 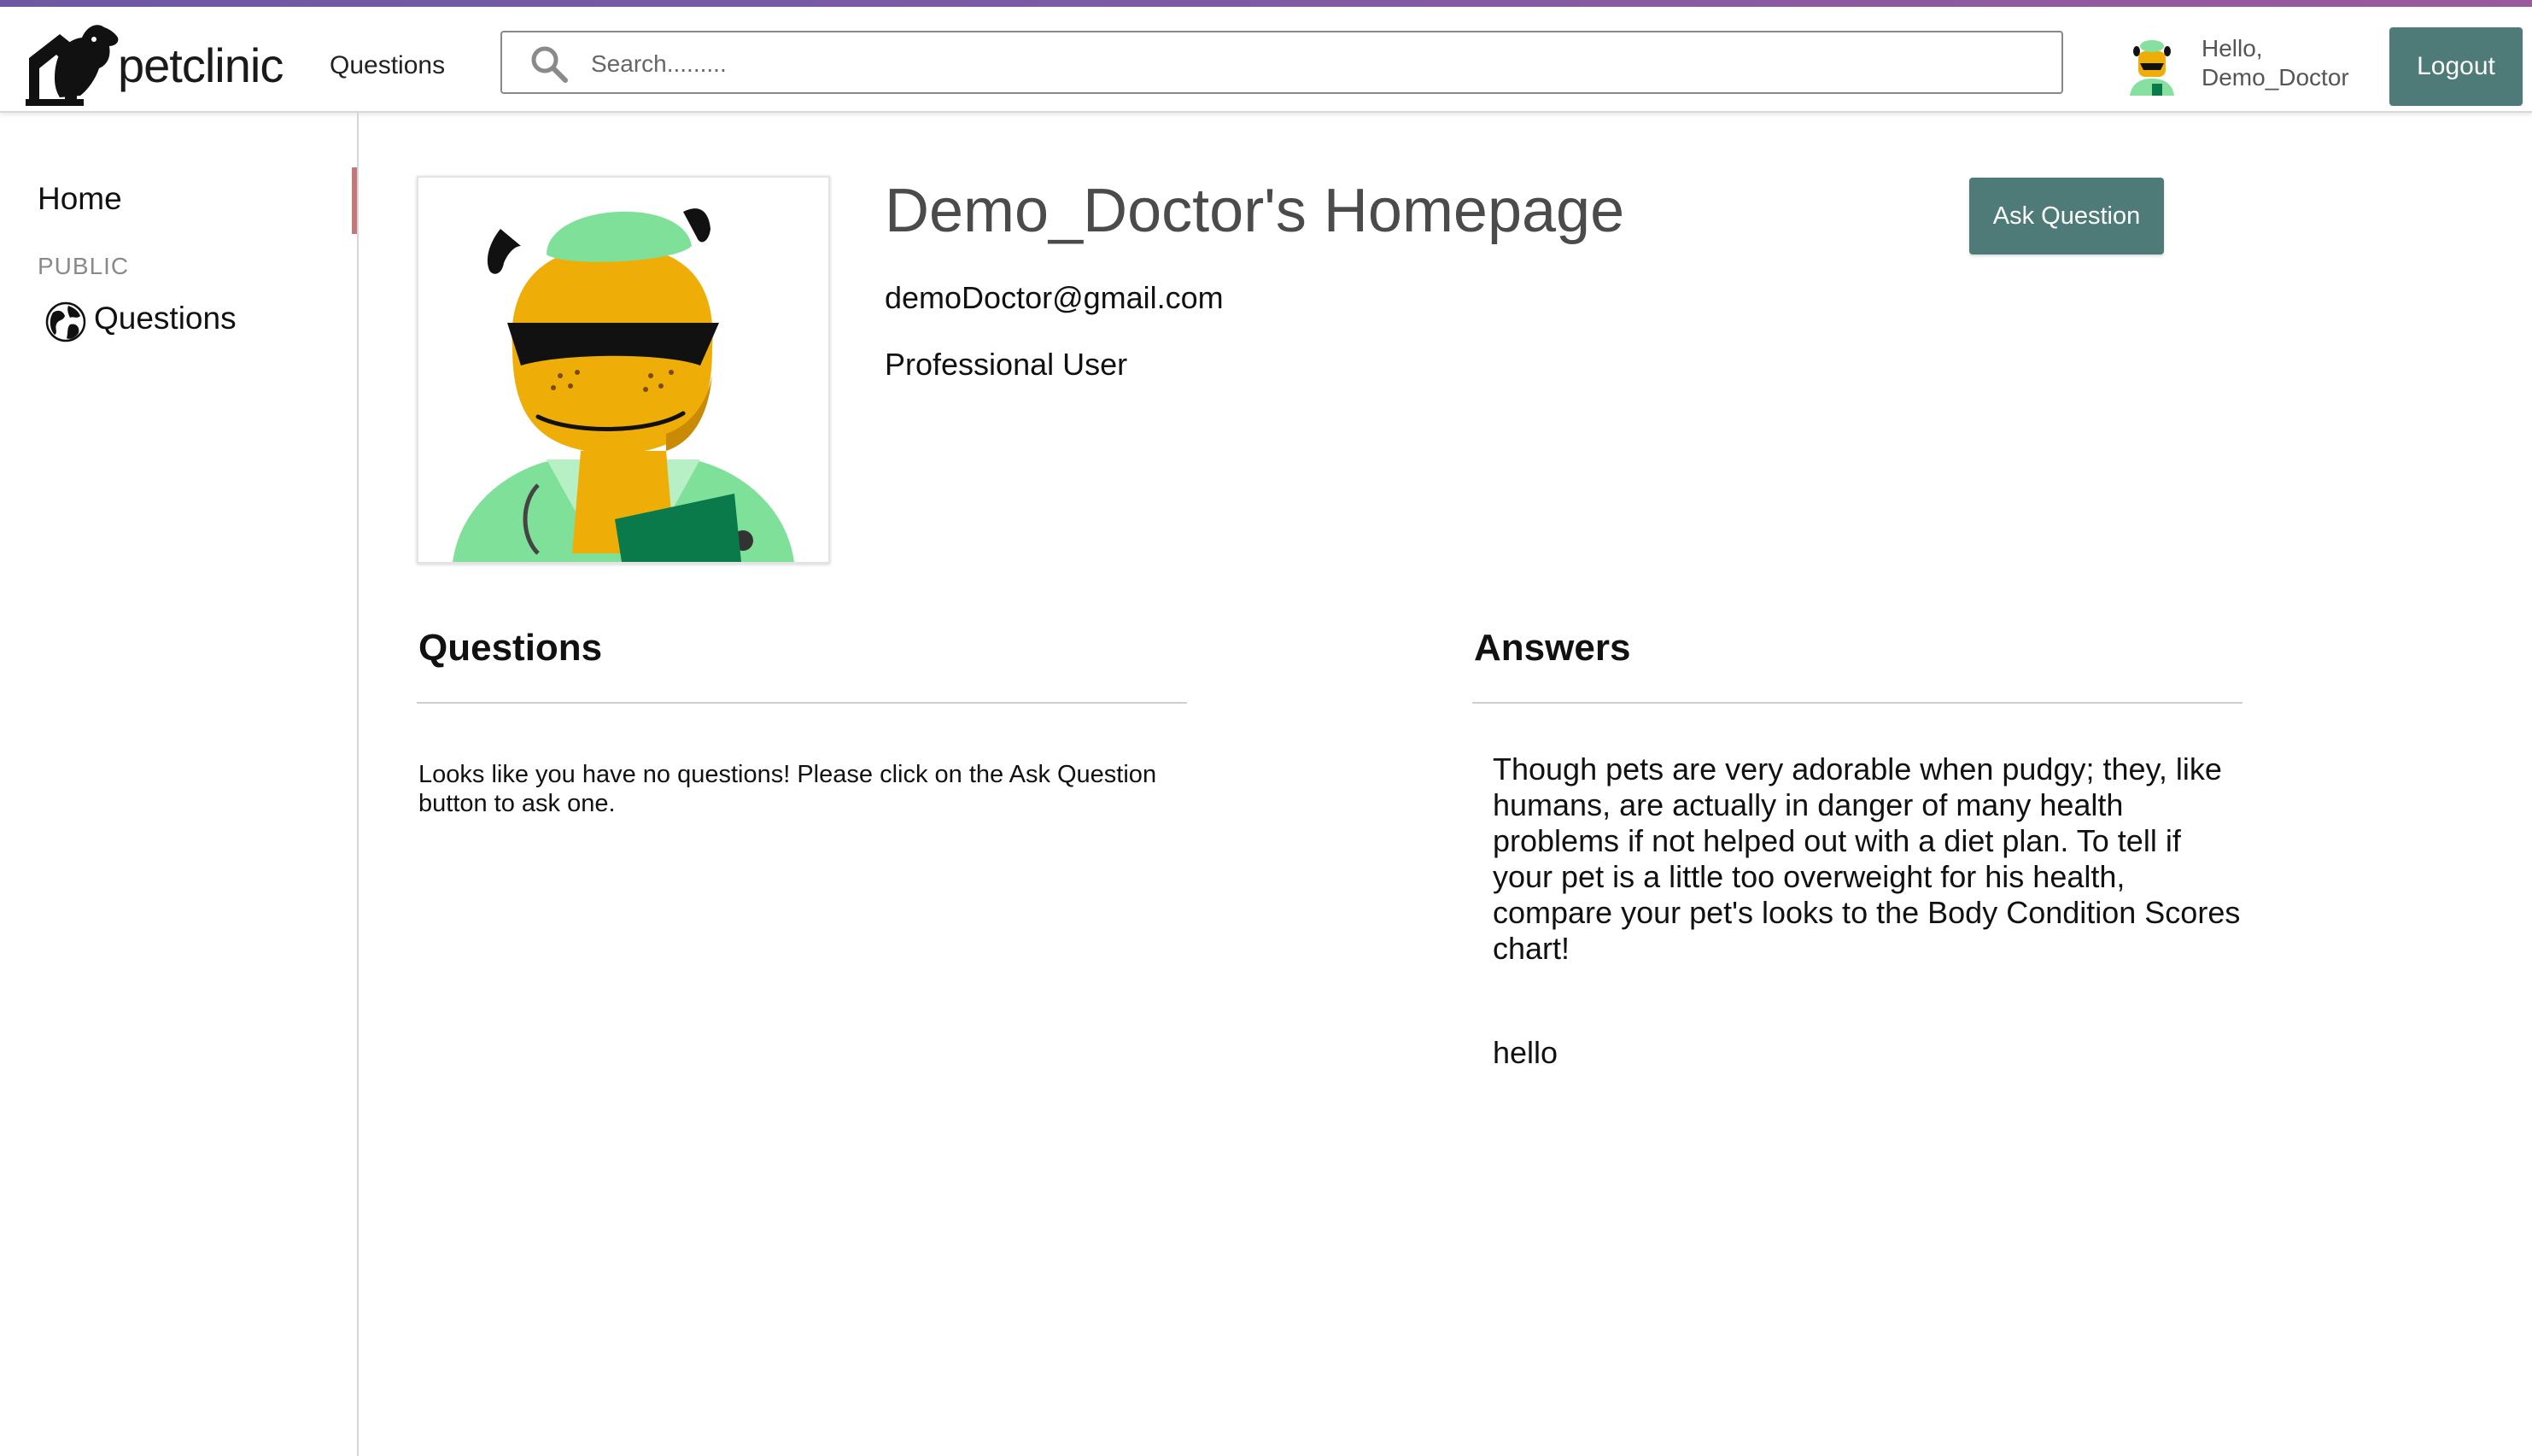 What do you see at coordinates (2275, 63) in the screenshot?
I see `user-greeting: Hello, Demo_Doctor` at bounding box center [2275, 63].